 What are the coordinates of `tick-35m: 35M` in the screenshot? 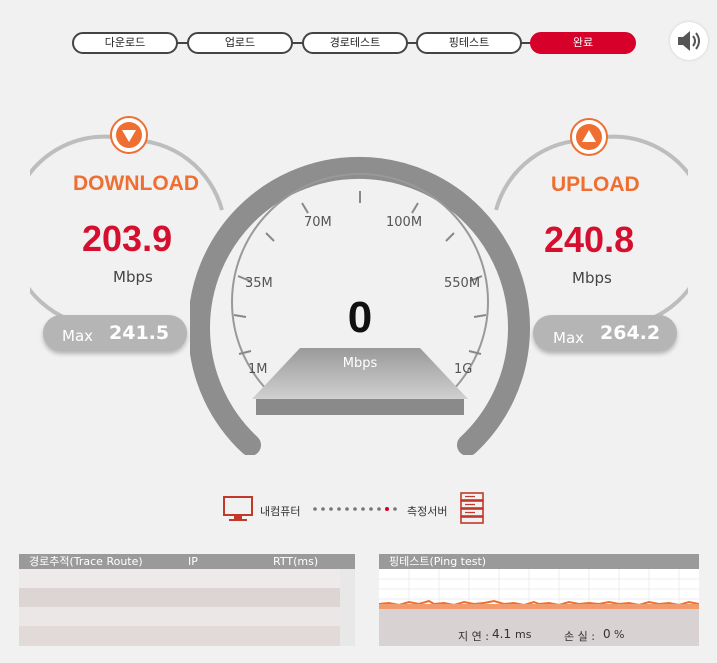 It's located at (259, 283).